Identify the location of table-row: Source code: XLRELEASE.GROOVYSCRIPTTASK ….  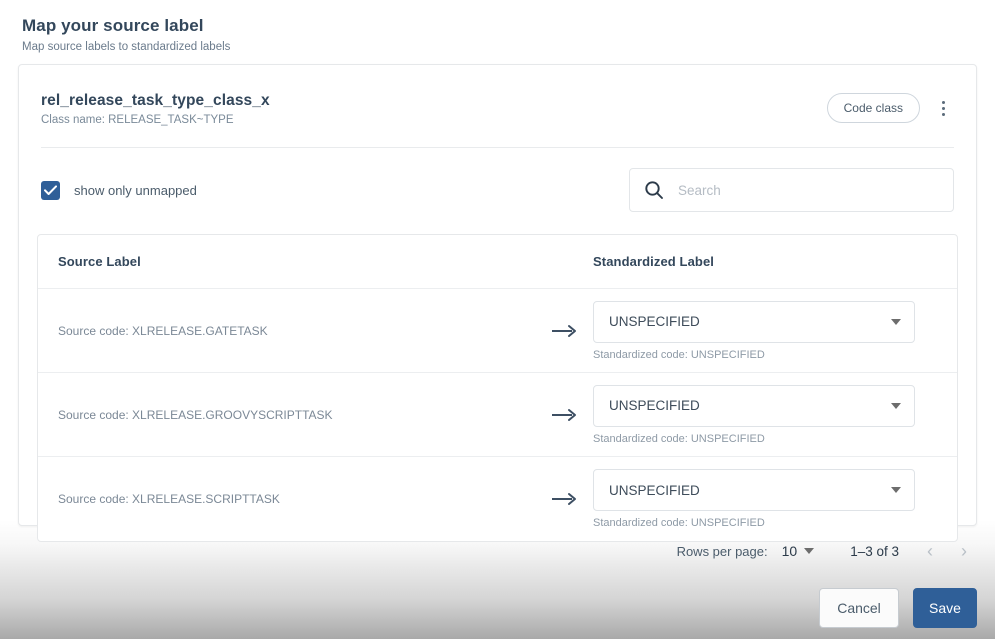
(497, 415).